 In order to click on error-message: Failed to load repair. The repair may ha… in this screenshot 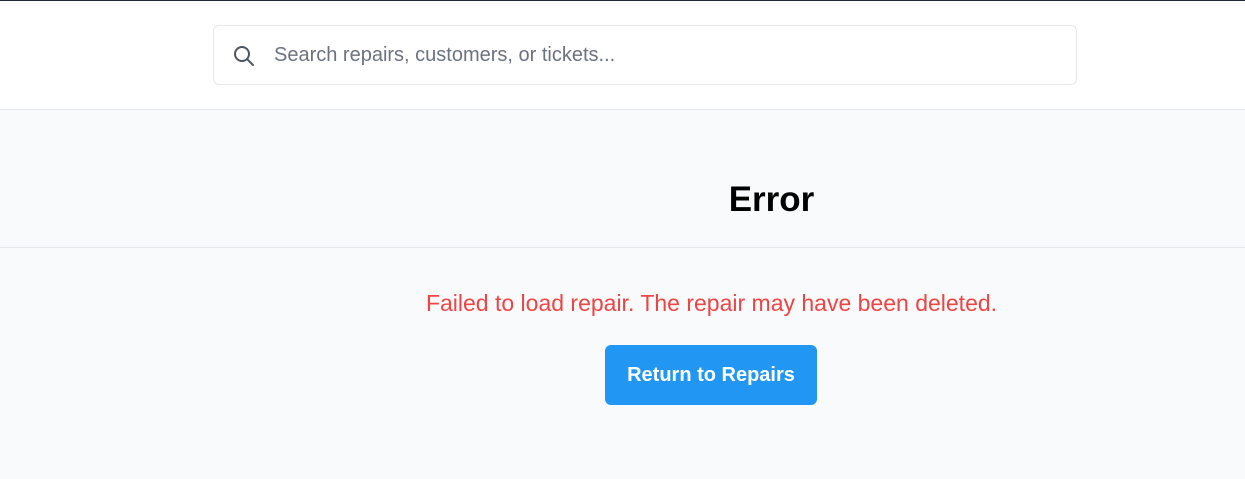, I will do `click(711, 303)`.